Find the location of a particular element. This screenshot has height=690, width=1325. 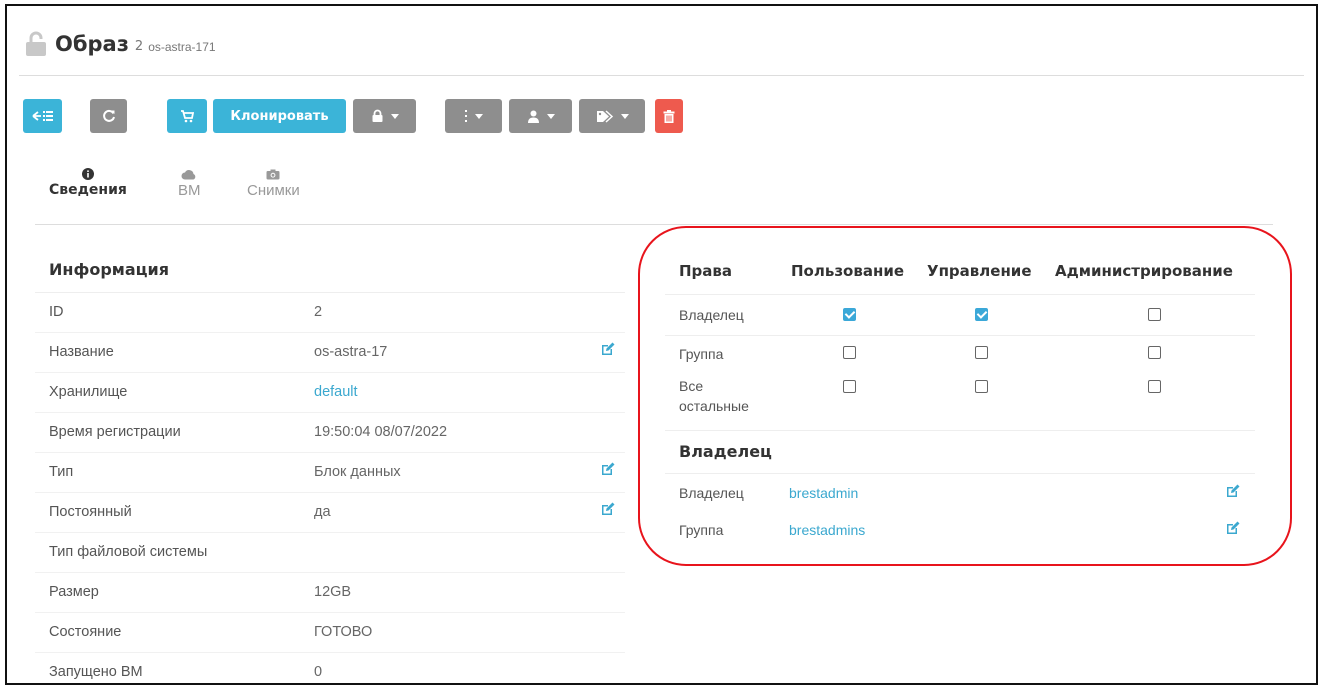

header-divider is located at coordinates (661, 75).